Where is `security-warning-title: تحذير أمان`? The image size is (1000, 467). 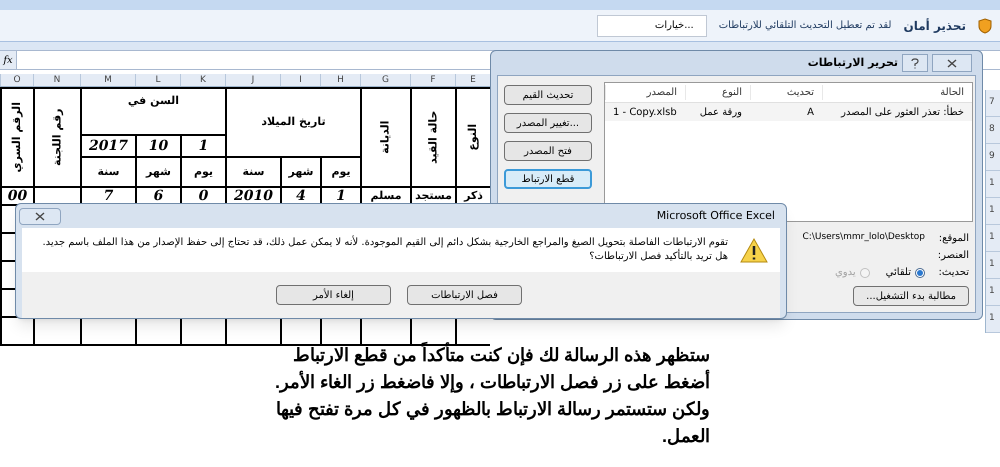
security-warning-title: تحذير أمان is located at coordinates (934, 25).